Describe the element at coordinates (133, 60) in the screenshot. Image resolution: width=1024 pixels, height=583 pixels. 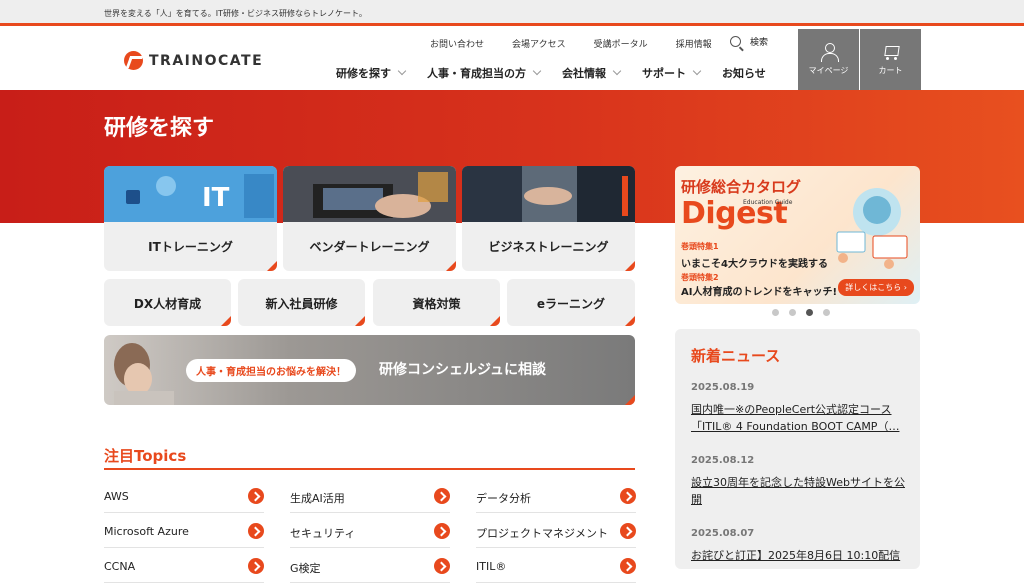
I see `logo-icon` at that location.